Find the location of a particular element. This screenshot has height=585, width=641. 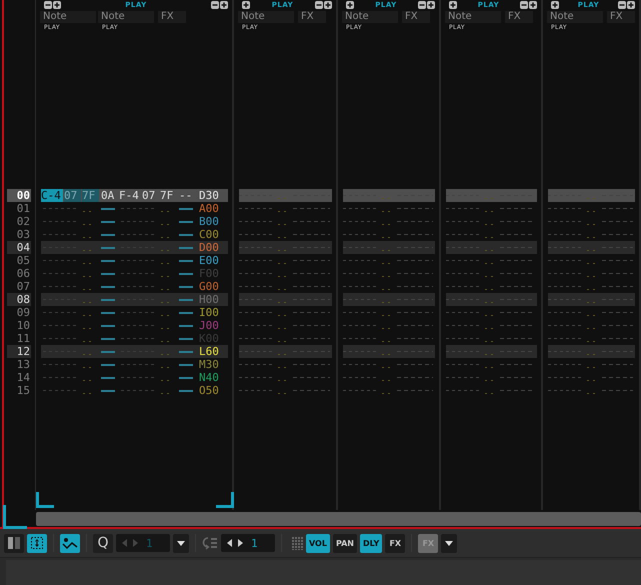

column-toggle-button: FX is located at coordinates (395, 543).